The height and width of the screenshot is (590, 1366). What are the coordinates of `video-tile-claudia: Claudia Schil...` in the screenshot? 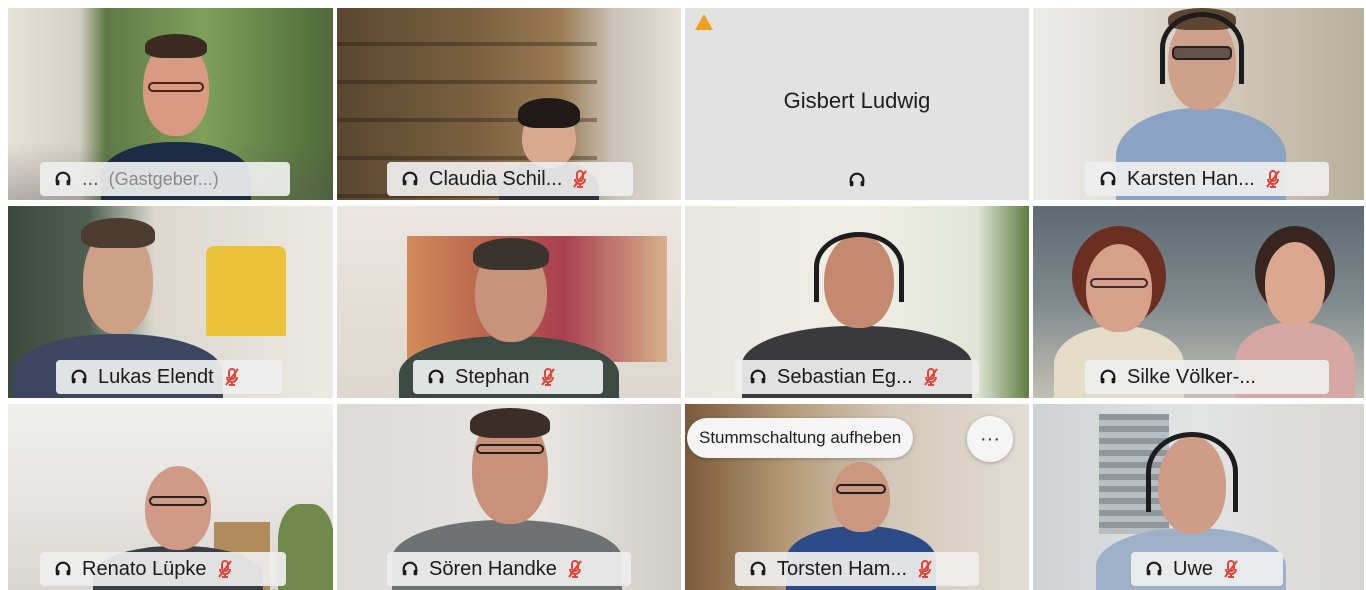 It's located at (509, 104).